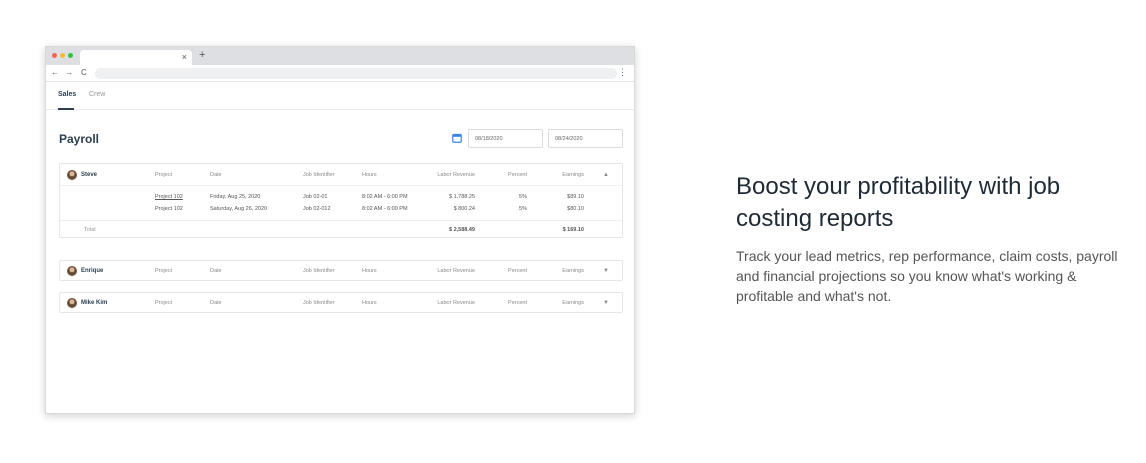 This screenshot has height=463, width=1146. I want to click on row-labor-revenue: $ 800.24, so click(464, 209).